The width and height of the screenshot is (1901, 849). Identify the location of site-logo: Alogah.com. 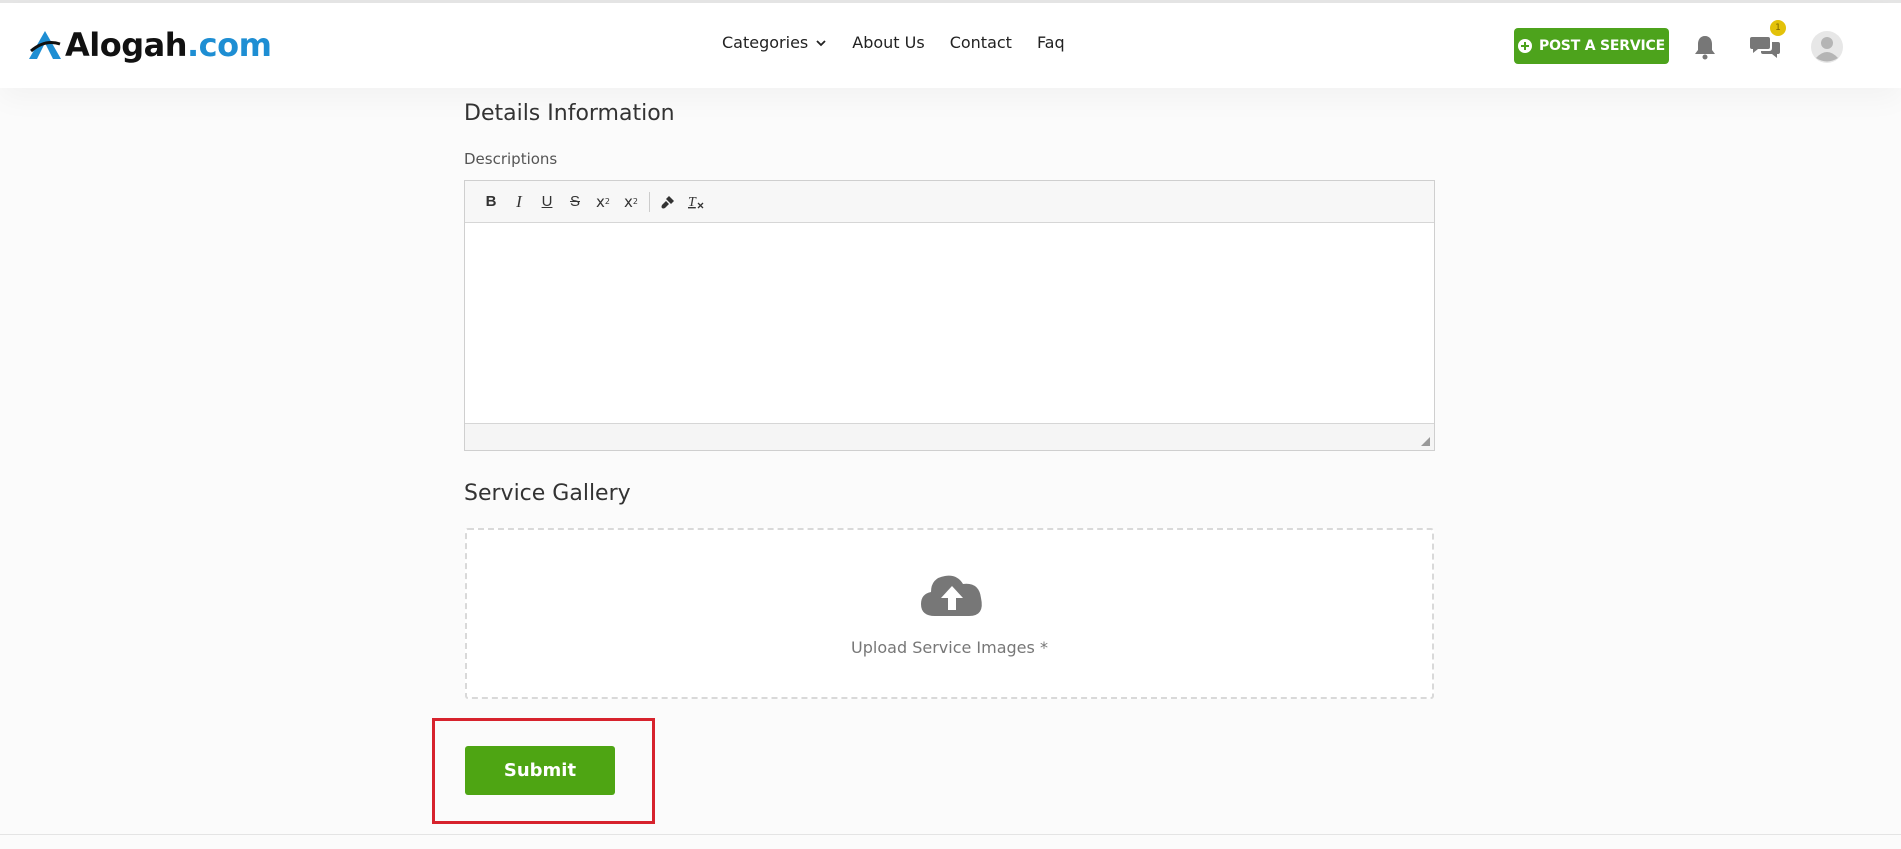
(149, 45).